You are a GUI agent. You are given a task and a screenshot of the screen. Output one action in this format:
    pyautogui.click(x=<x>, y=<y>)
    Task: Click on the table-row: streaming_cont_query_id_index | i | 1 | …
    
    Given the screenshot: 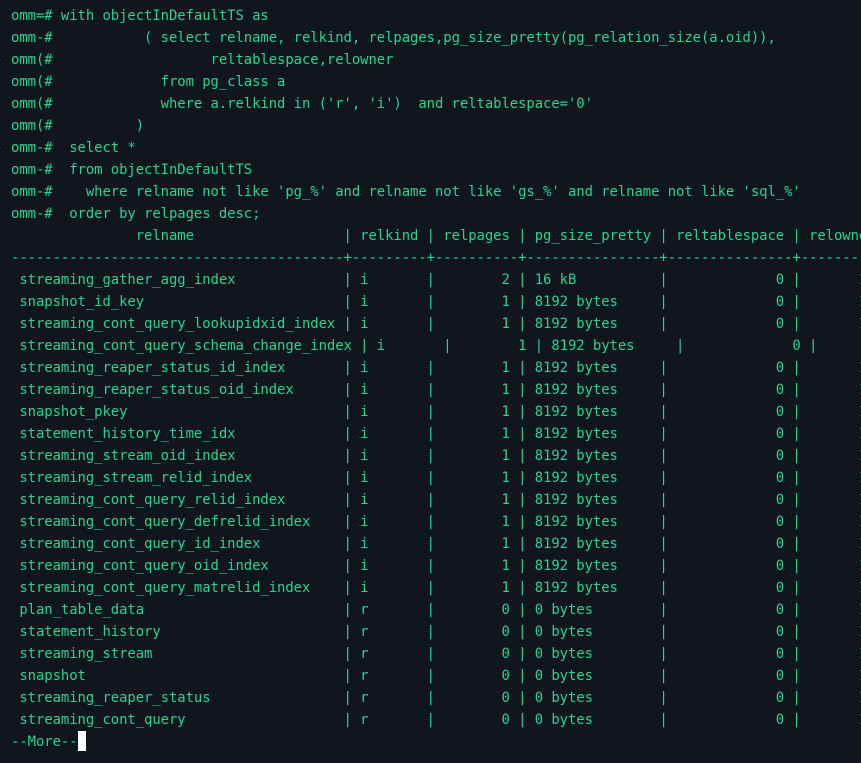 What is the action you would take?
    pyautogui.click(x=436, y=544)
    